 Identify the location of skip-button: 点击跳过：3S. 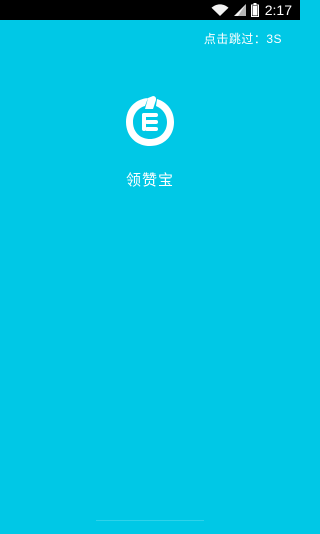
(243, 39).